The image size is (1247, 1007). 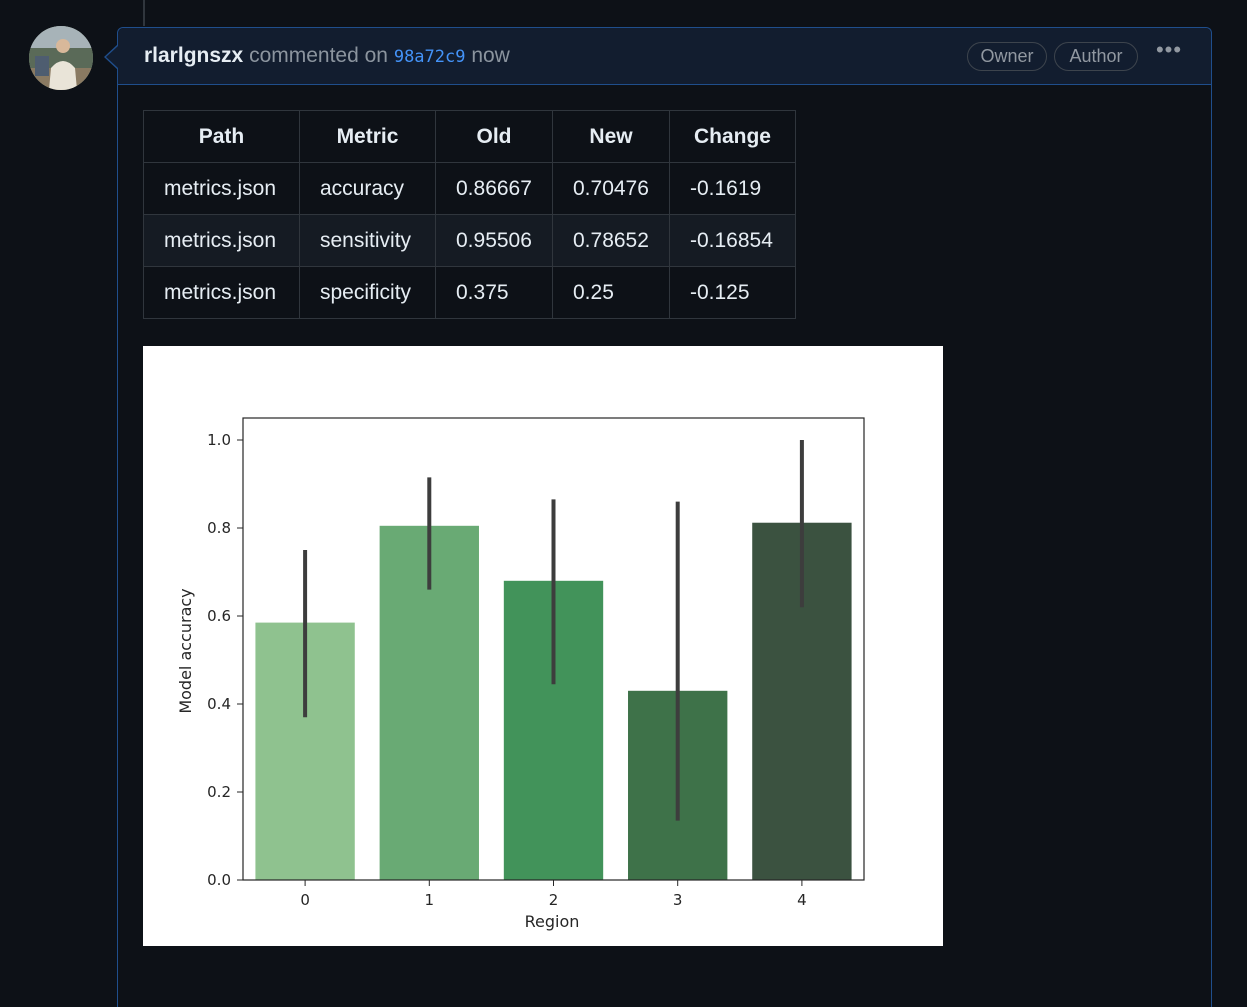 I want to click on cell-new: 0.25, so click(x=611, y=292).